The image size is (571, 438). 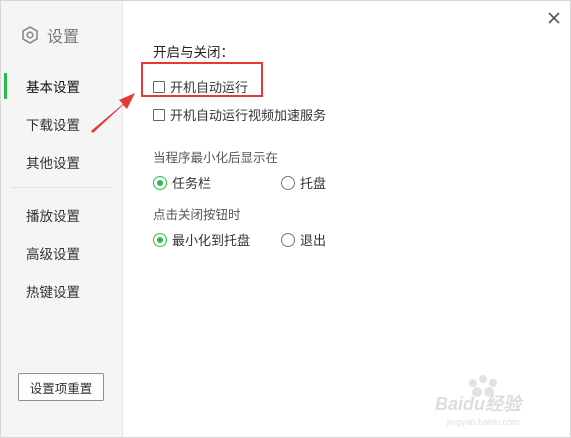 I want to click on watermark-sub: jingyan.baidu.com, so click(x=483, y=422).